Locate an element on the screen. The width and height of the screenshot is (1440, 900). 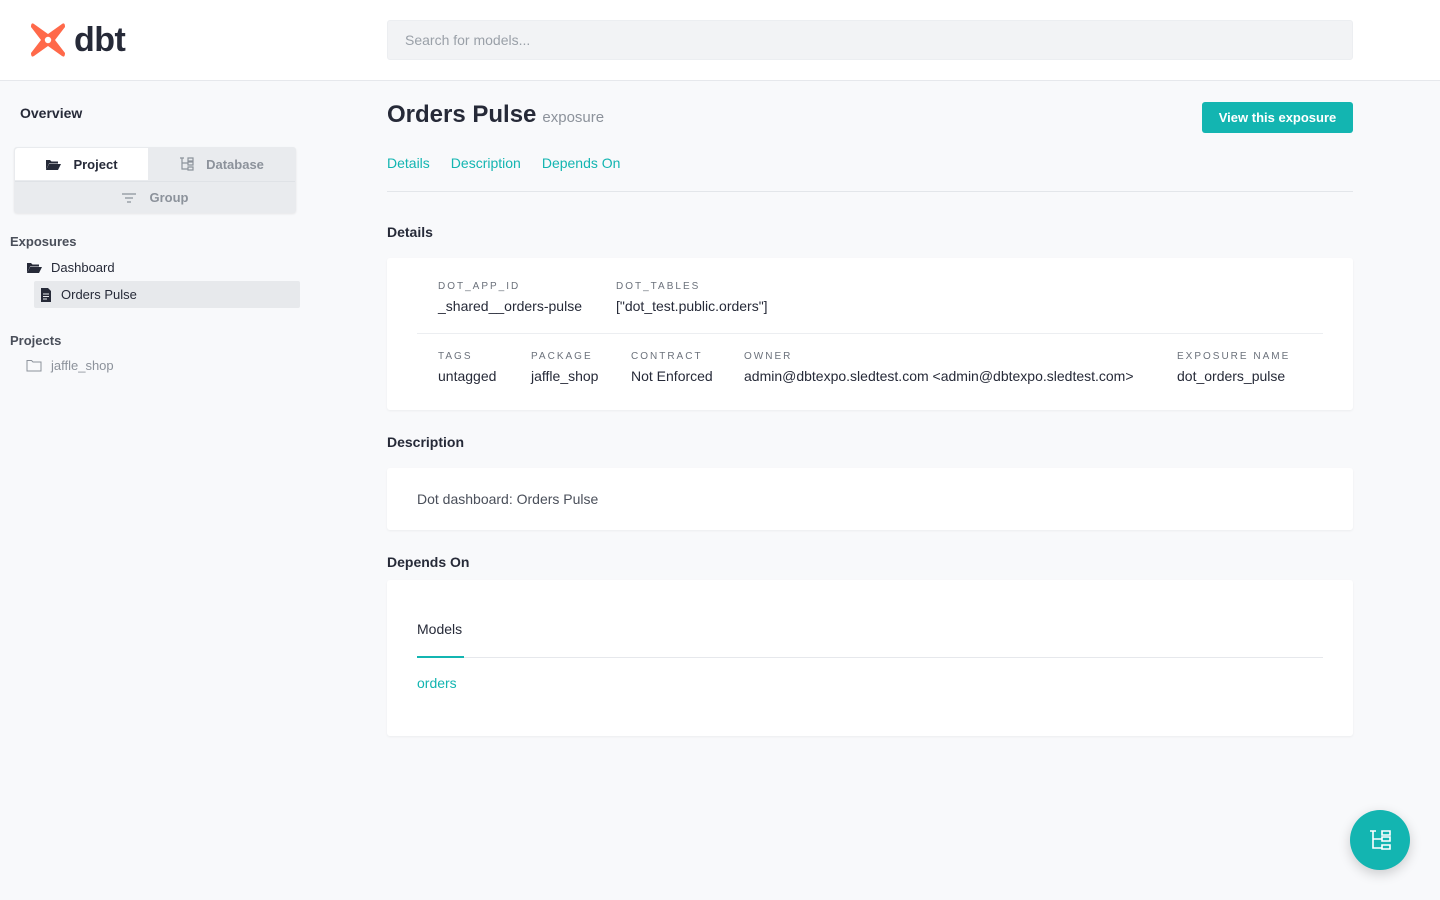
depends-on-card: Models orders is located at coordinates (870, 658).